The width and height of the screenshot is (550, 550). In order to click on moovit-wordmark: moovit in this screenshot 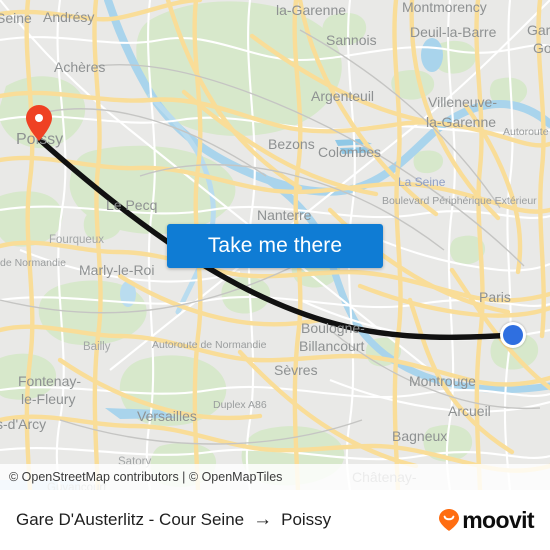, I will do `click(498, 519)`.